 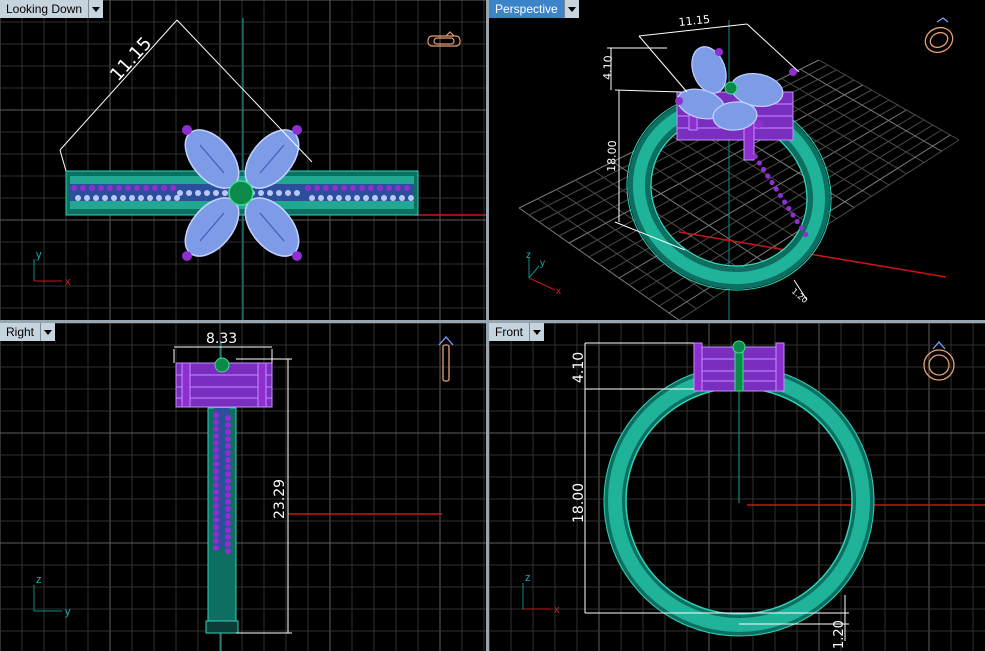 What do you see at coordinates (52, 268) in the screenshot?
I see `axis-triad-top: y x` at bounding box center [52, 268].